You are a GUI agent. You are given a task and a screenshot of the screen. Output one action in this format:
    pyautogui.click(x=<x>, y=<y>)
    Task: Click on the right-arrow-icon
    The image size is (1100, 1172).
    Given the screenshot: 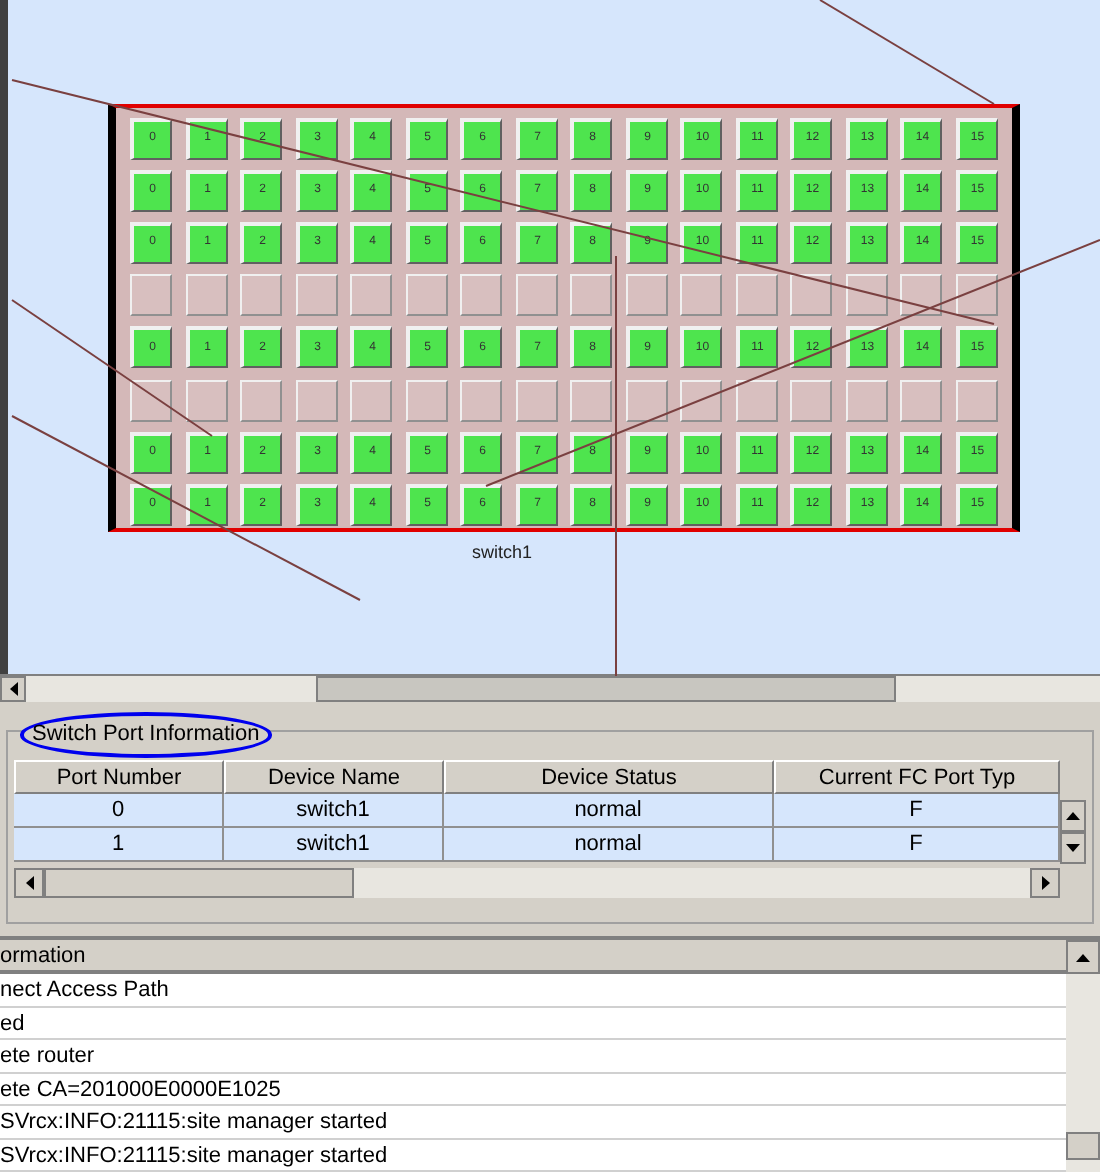 What is the action you would take?
    pyautogui.click(x=1045, y=883)
    